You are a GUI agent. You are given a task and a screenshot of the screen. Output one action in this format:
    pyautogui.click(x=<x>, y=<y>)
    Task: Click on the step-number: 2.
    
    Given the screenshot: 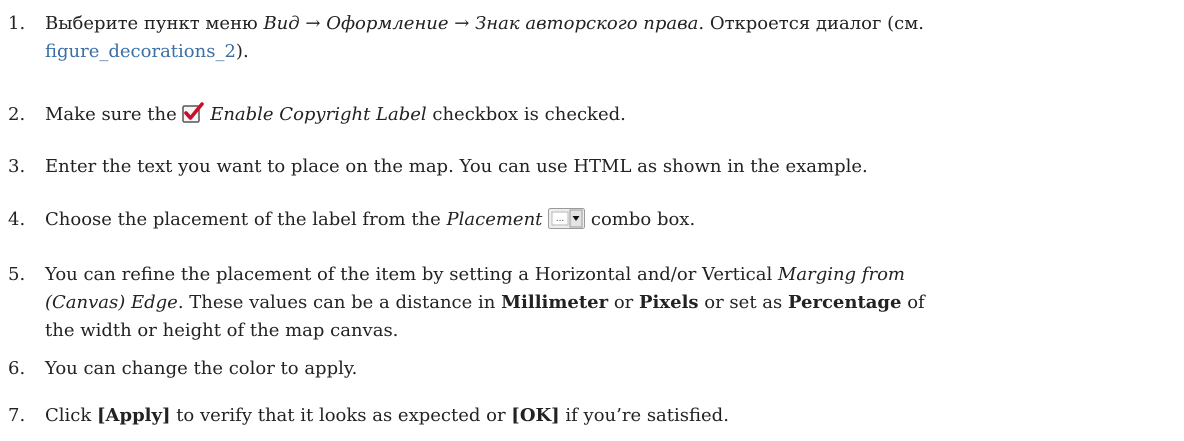 What is the action you would take?
    pyautogui.click(x=17, y=114)
    